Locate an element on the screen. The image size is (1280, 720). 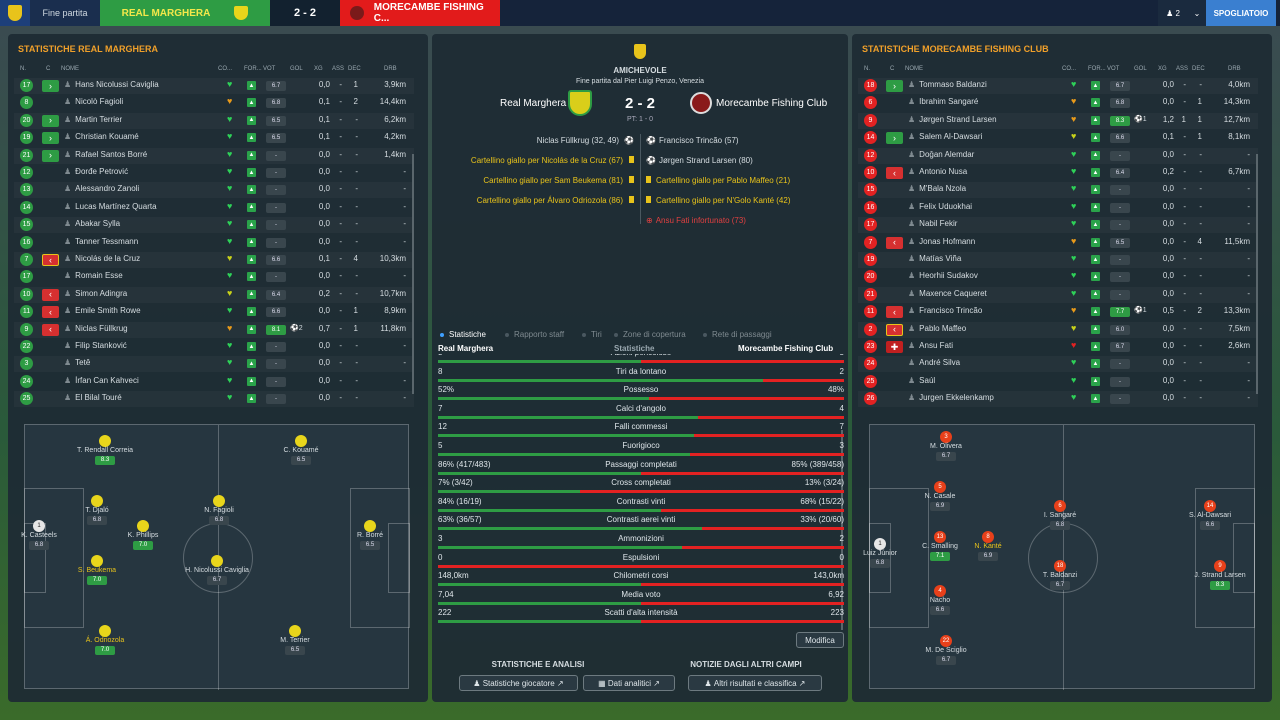
table-row: 2 ‹ ♟ Pablo Maffeo ♥ ▲ 6.0 0,0- -7,5km is located at coordinates (1058, 330).